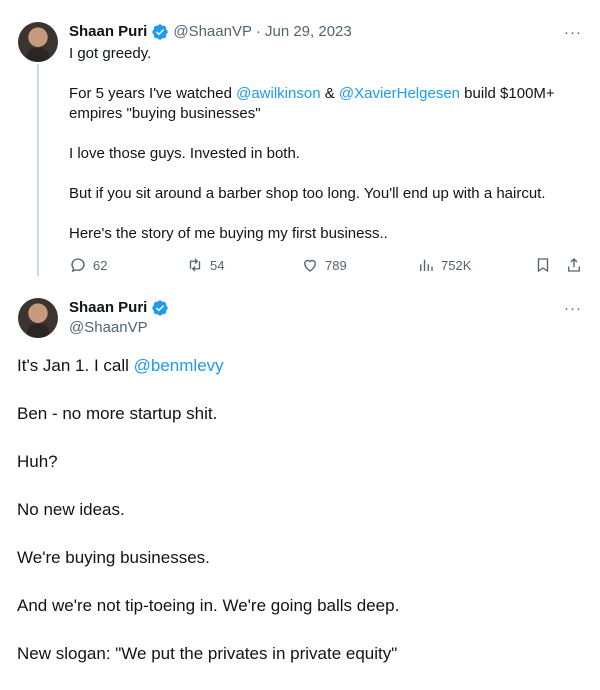 The width and height of the screenshot is (600, 690). Describe the element at coordinates (336, 265) in the screenshot. I see `like-count: 789` at that location.